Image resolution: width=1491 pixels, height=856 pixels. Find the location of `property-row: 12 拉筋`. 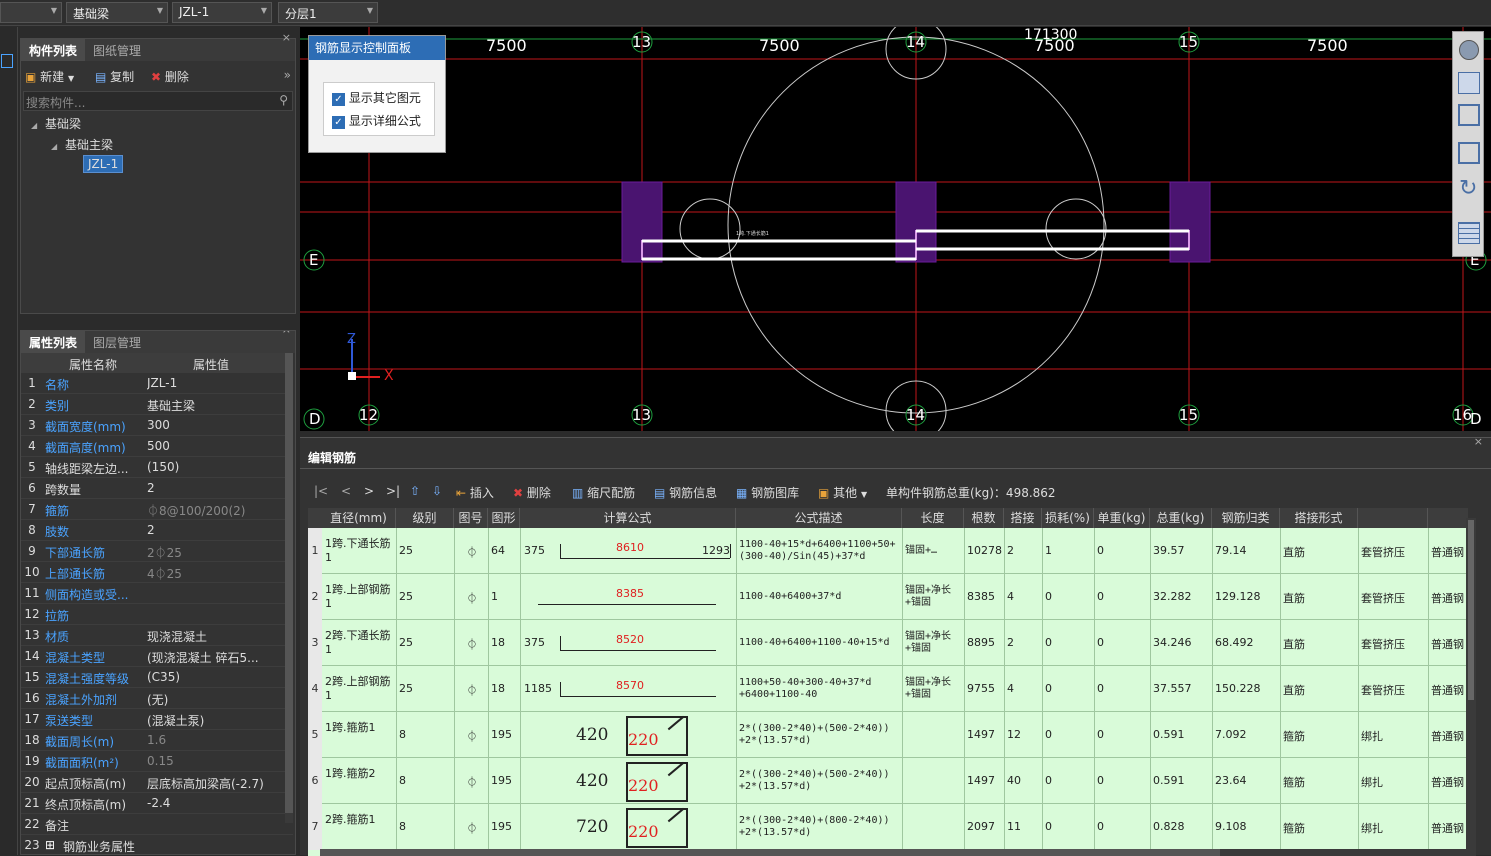

property-row: 12 拉筋 is located at coordinates (157, 614).